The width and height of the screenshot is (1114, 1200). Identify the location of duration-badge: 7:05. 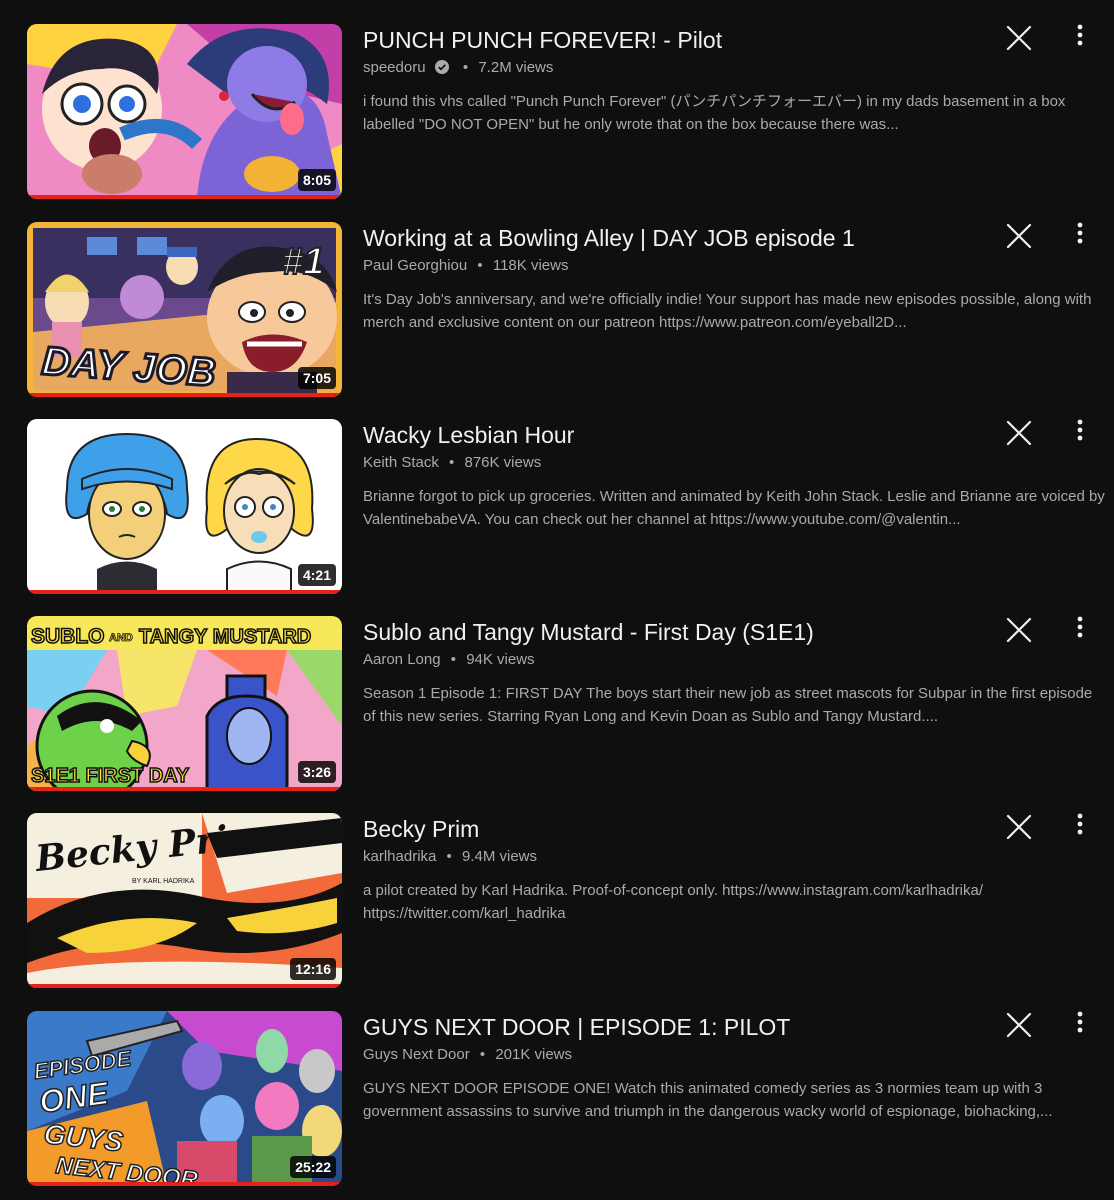
(316, 378).